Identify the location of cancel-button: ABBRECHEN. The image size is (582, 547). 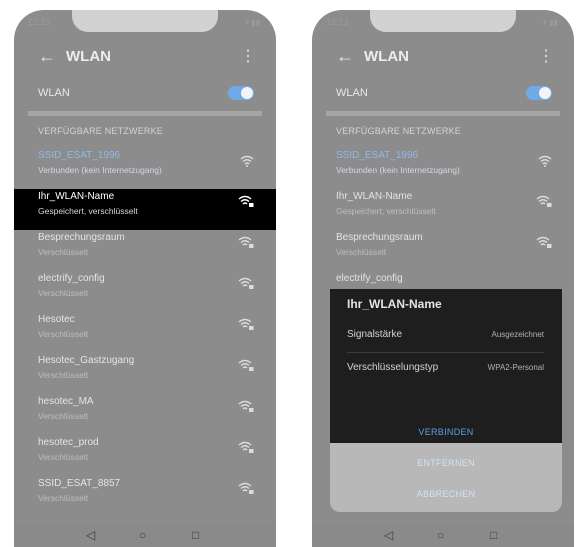
(446, 494).